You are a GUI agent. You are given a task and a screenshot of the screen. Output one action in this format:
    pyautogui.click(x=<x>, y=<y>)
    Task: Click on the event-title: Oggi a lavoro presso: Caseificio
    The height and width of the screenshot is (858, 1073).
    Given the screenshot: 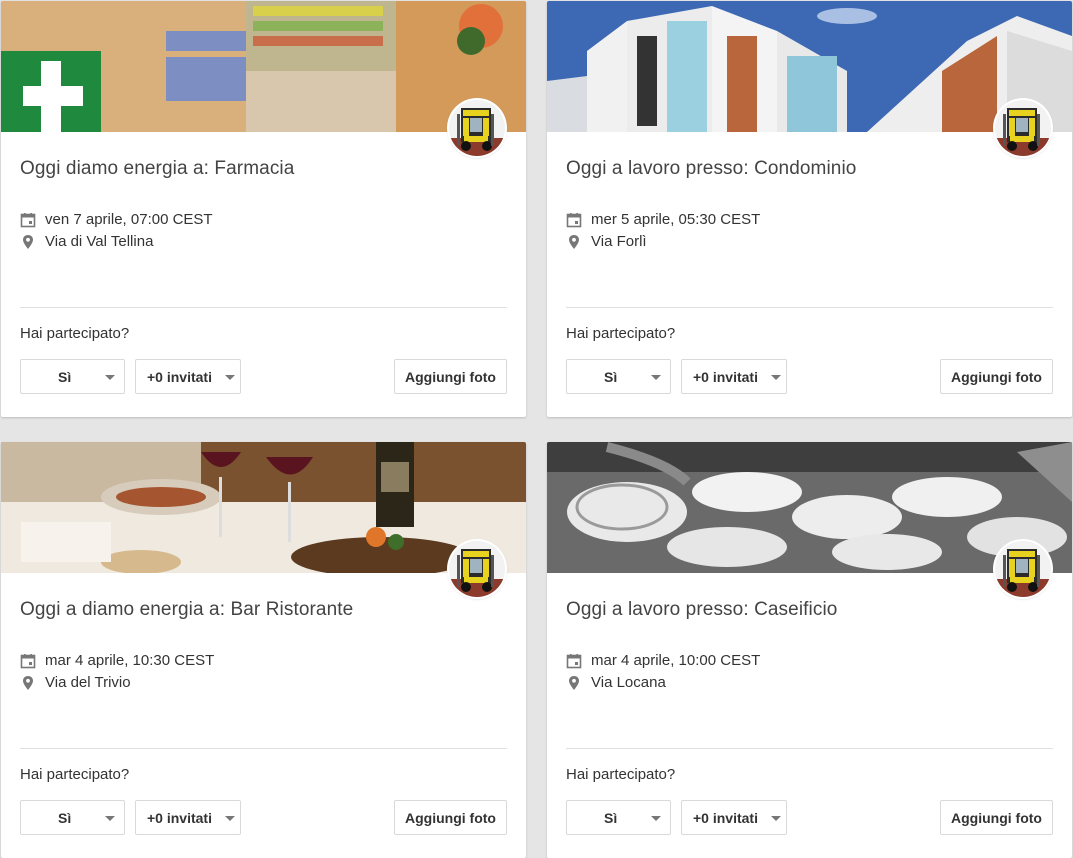 What is the action you would take?
    pyautogui.click(x=701, y=610)
    